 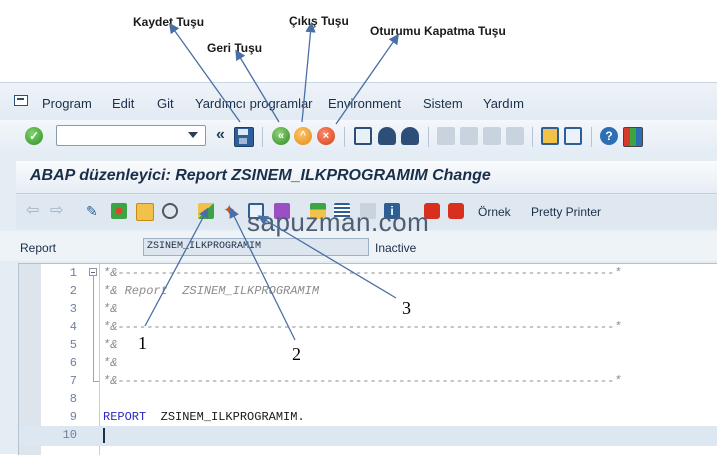 I want to click on line-number: 1, so click(x=73, y=273).